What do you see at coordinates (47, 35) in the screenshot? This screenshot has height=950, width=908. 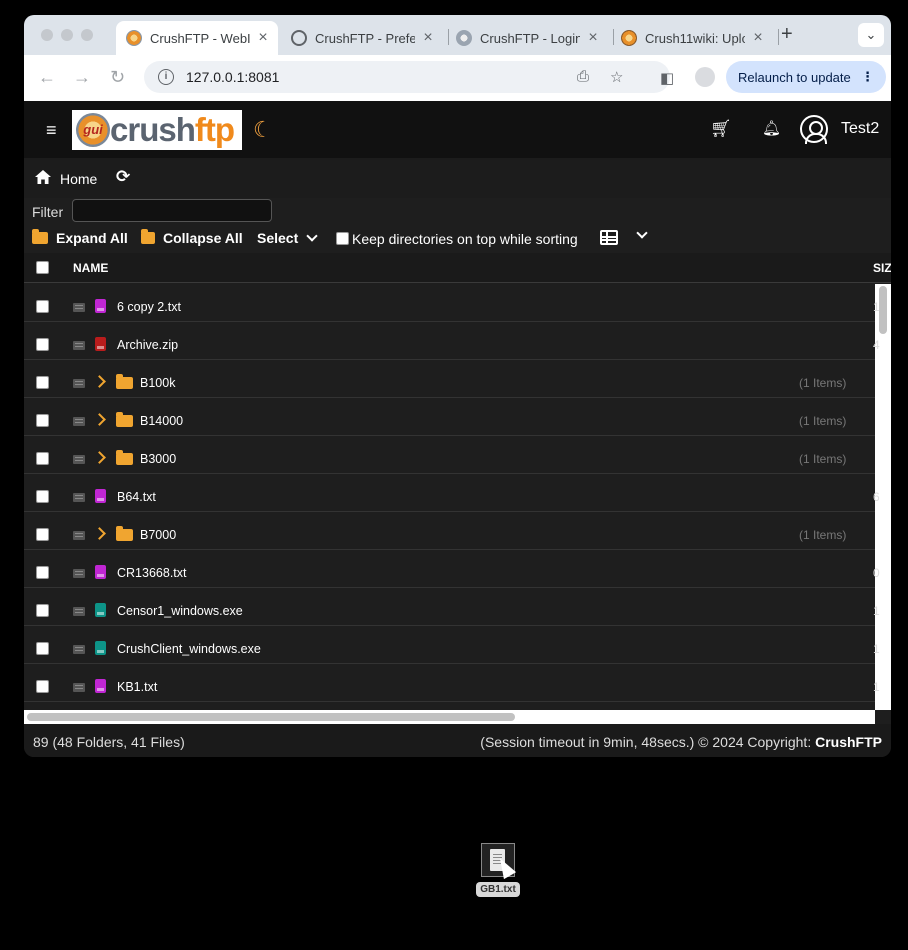 I see `close-window-button` at bounding box center [47, 35].